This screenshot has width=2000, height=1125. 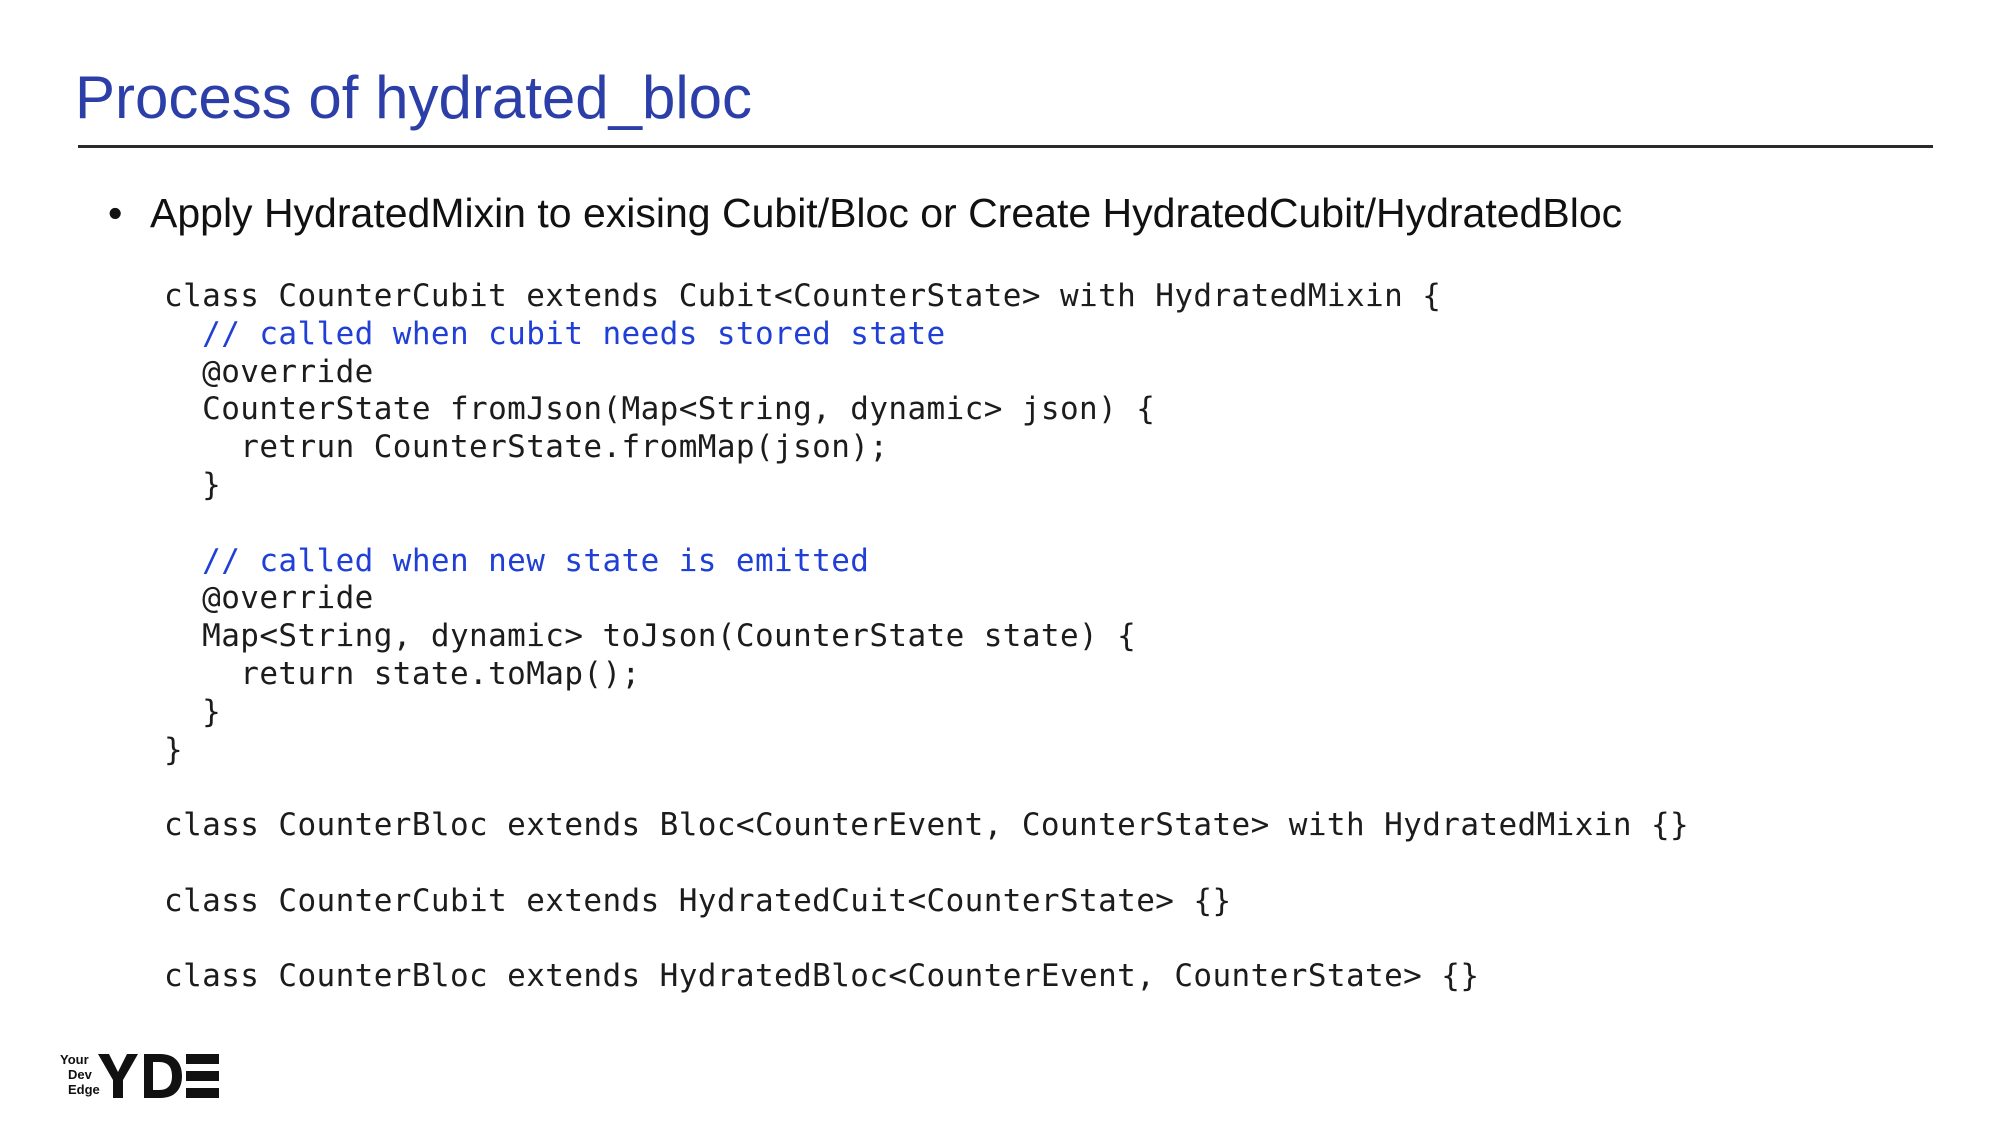 I want to click on yde-logo-mark, so click(x=158, y=1076).